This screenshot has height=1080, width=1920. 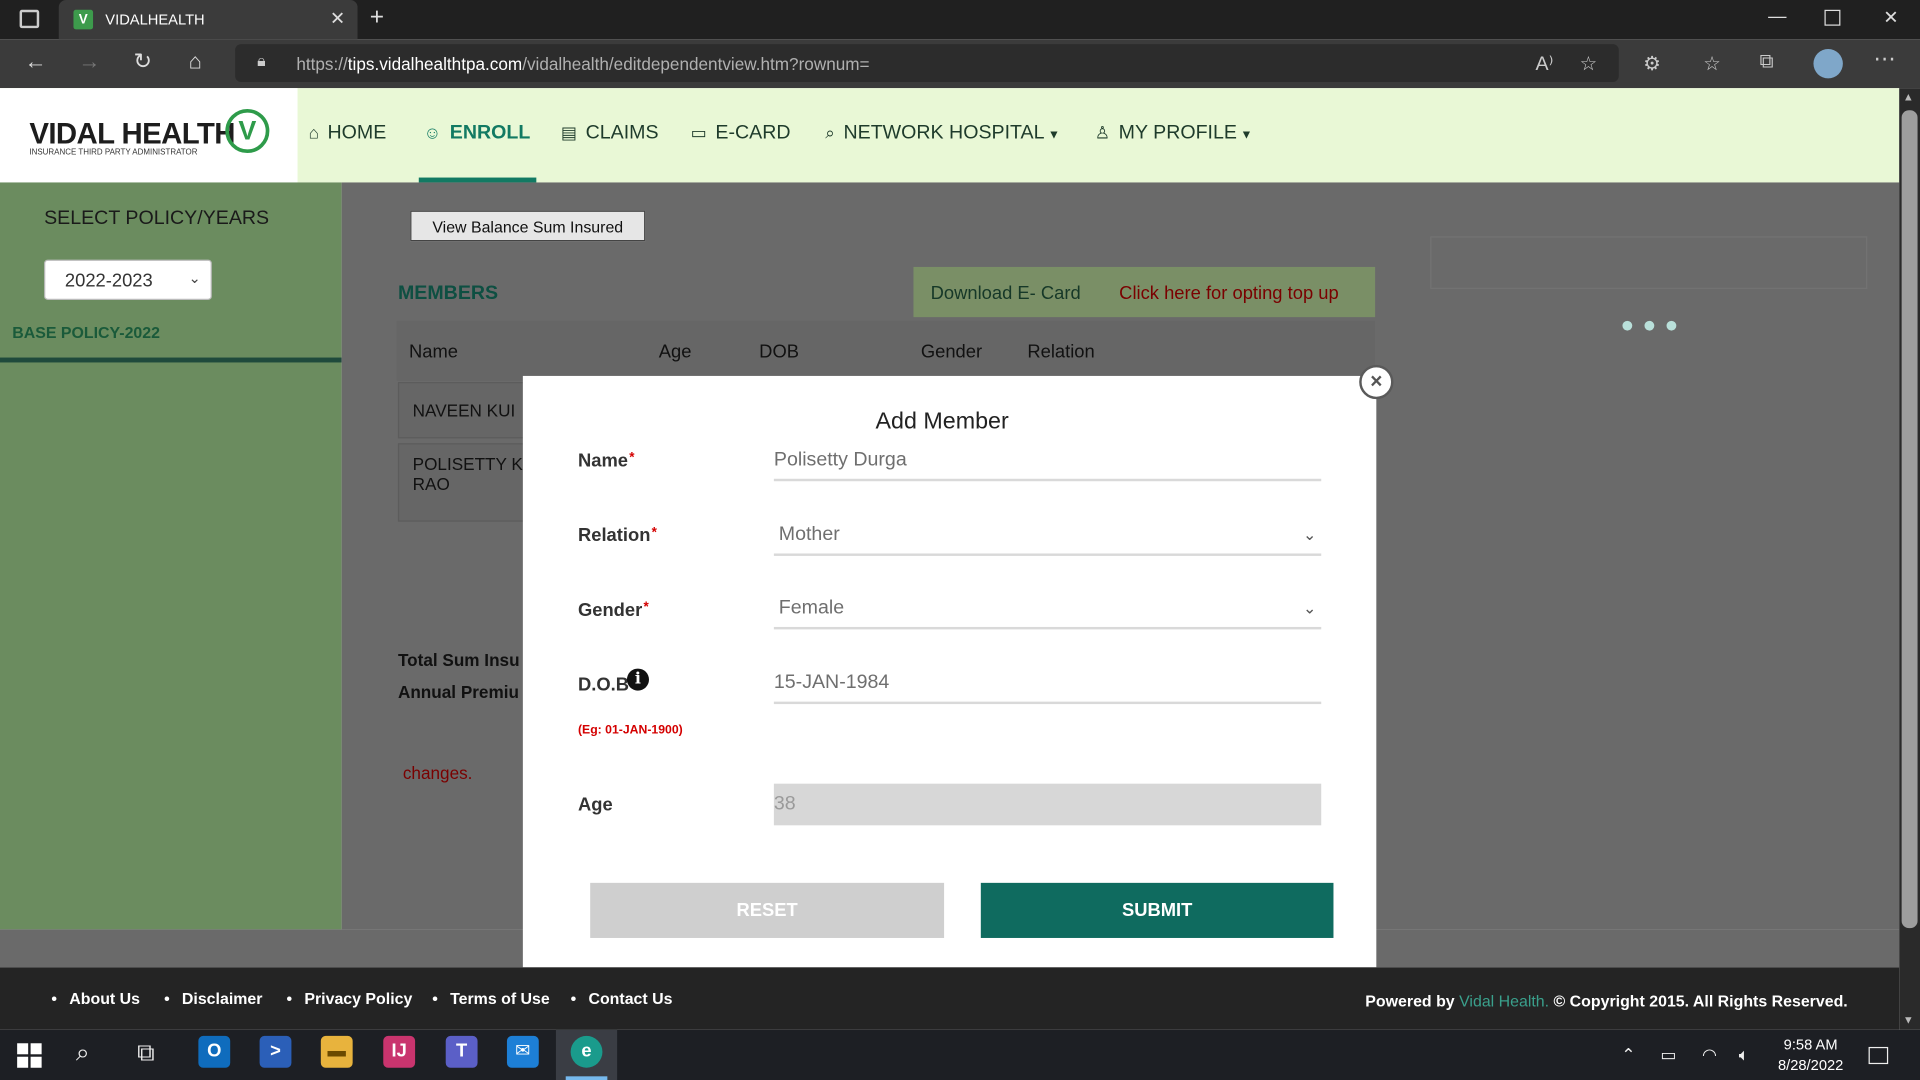 I want to click on nav-ecard: ▭ E-CARD, so click(x=741, y=133).